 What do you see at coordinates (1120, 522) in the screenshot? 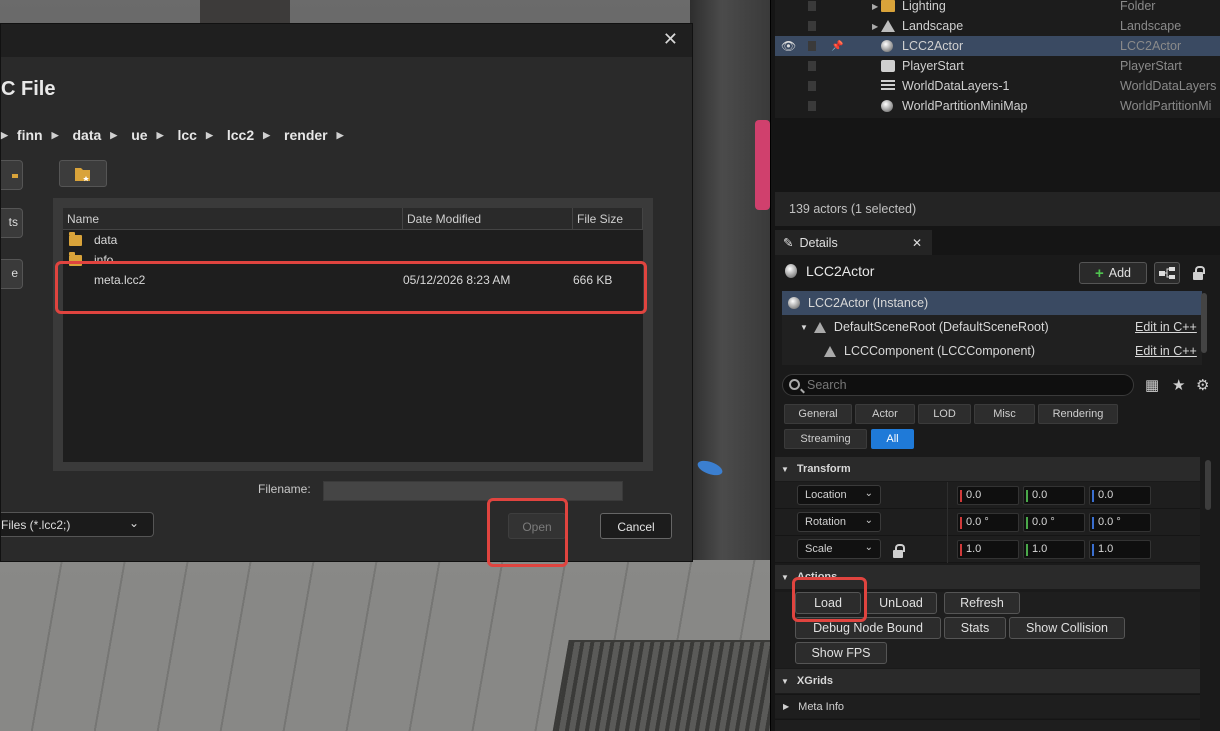
I see `rotation-z-field: 0.0 °` at bounding box center [1120, 522].